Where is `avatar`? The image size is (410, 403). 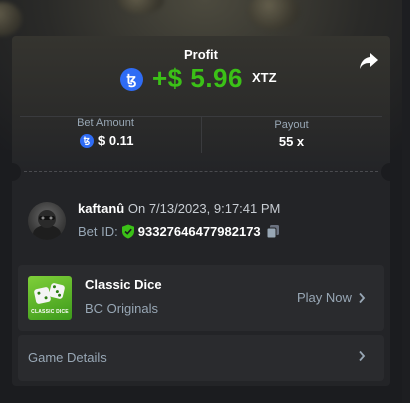 avatar is located at coordinates (47, 221).